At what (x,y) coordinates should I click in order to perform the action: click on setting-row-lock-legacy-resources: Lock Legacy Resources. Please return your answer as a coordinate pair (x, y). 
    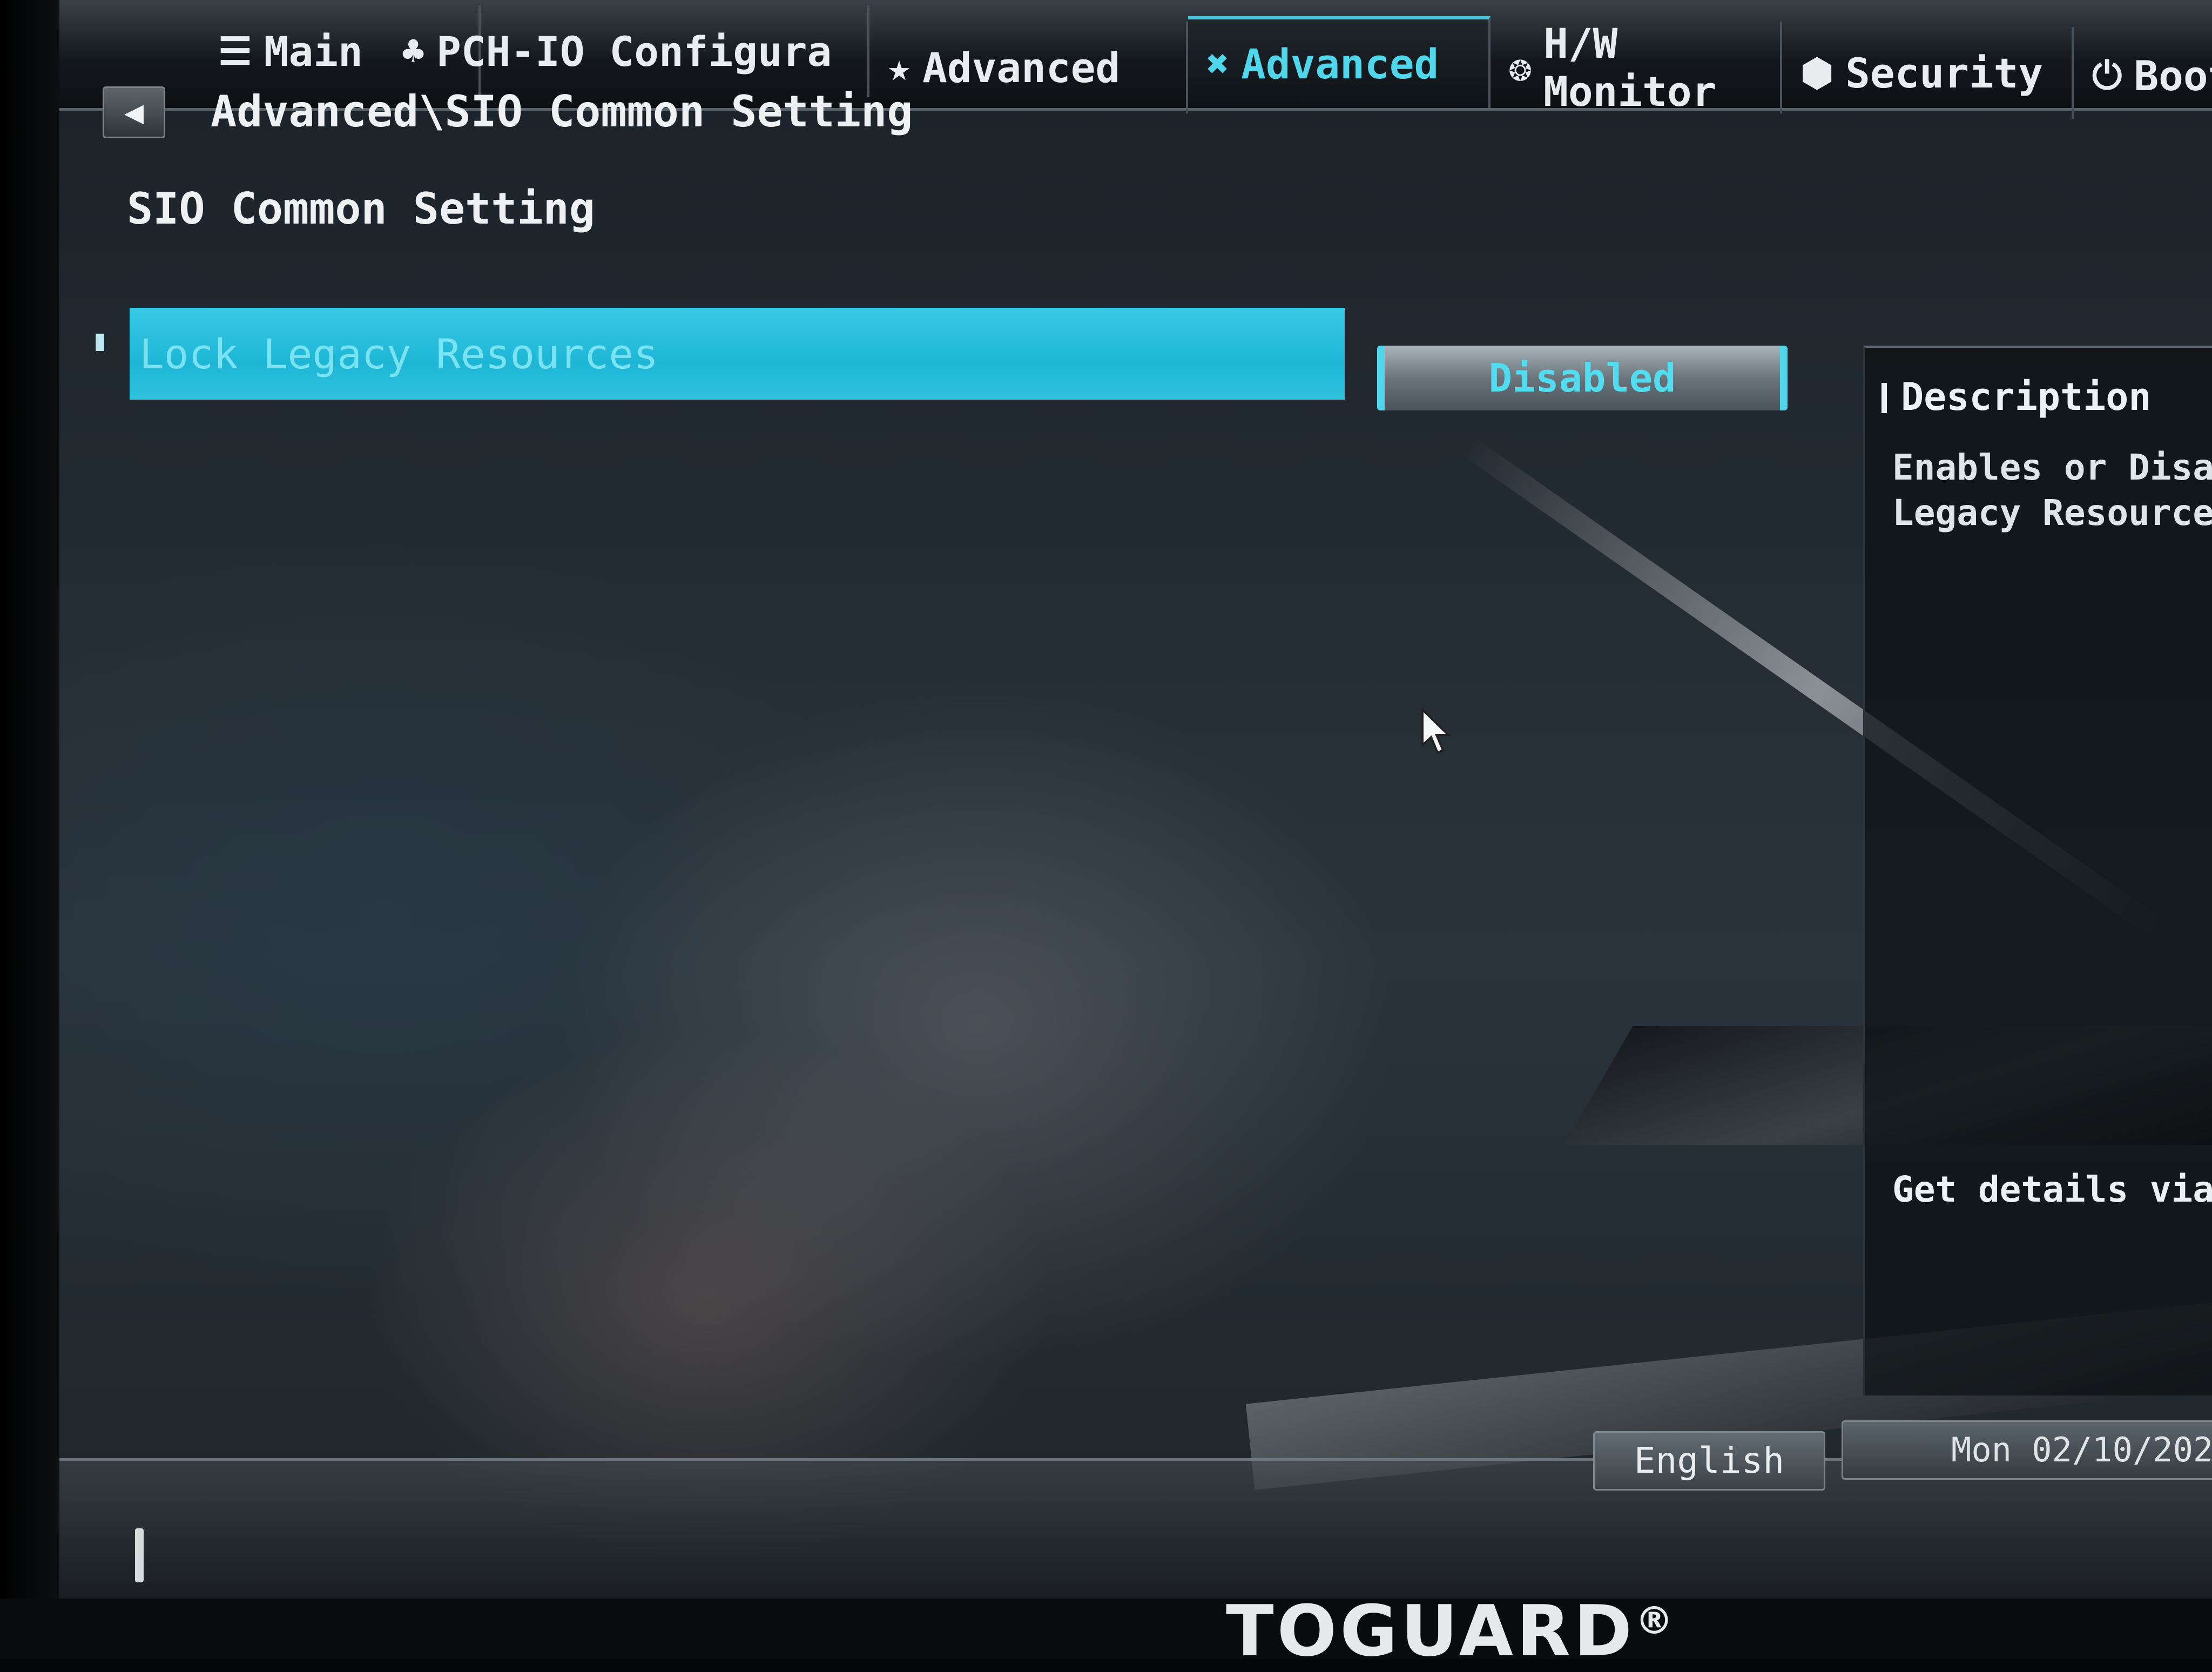
    Looking at the image, I should click on (737, 354).